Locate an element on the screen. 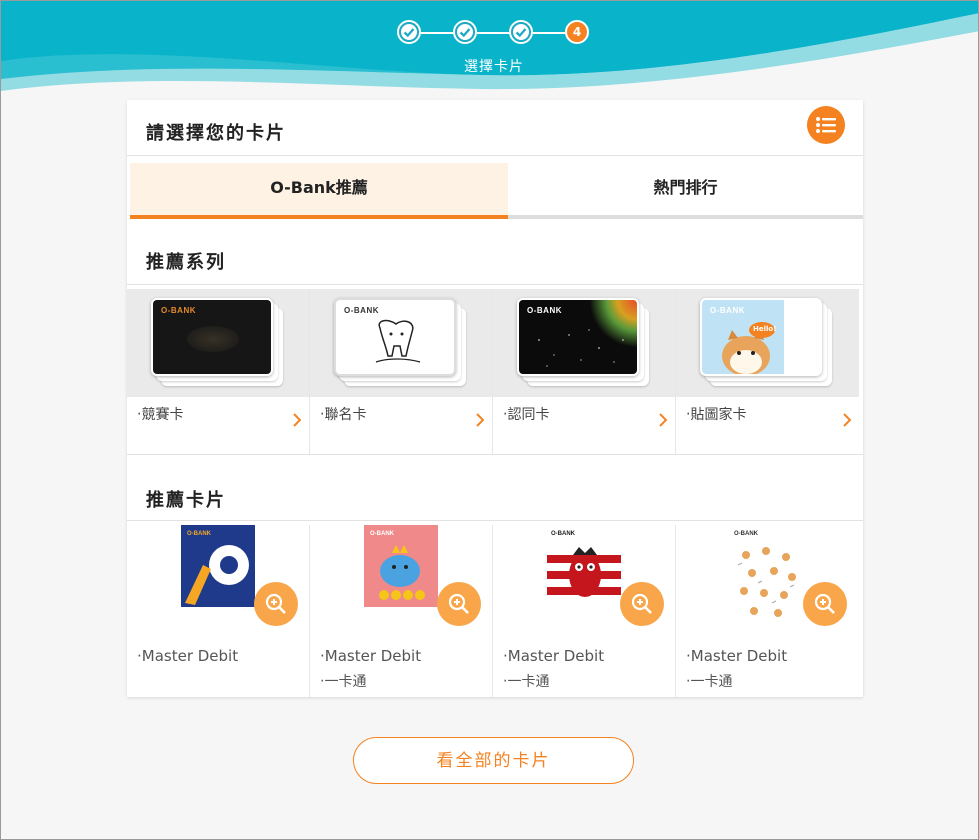 Image resolution: width=979 pixels, height=840 pixels. series-item-sticker: O-BANK Hello! ‧貼圖家卡 is located at coordinates (767, 371).